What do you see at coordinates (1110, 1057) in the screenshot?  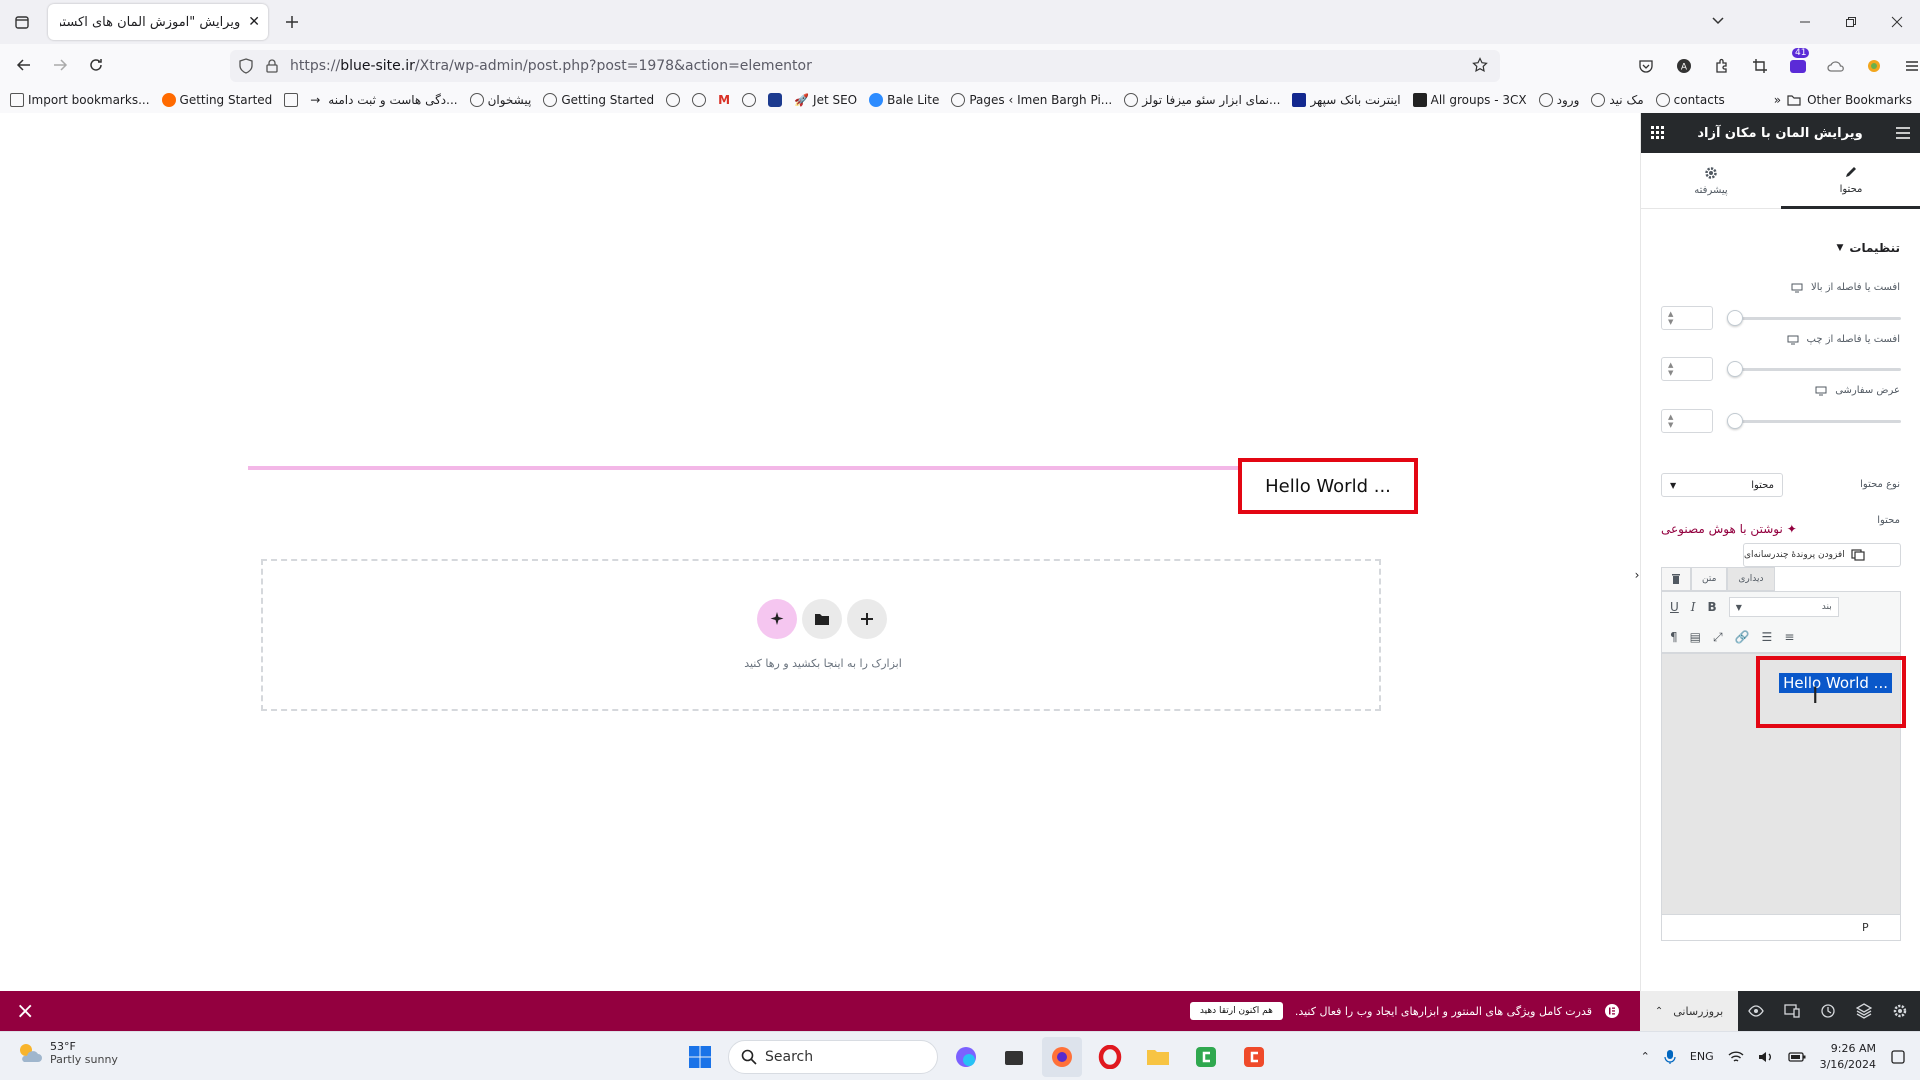 I see `opera-app` at bounding box center [1110, 1057].